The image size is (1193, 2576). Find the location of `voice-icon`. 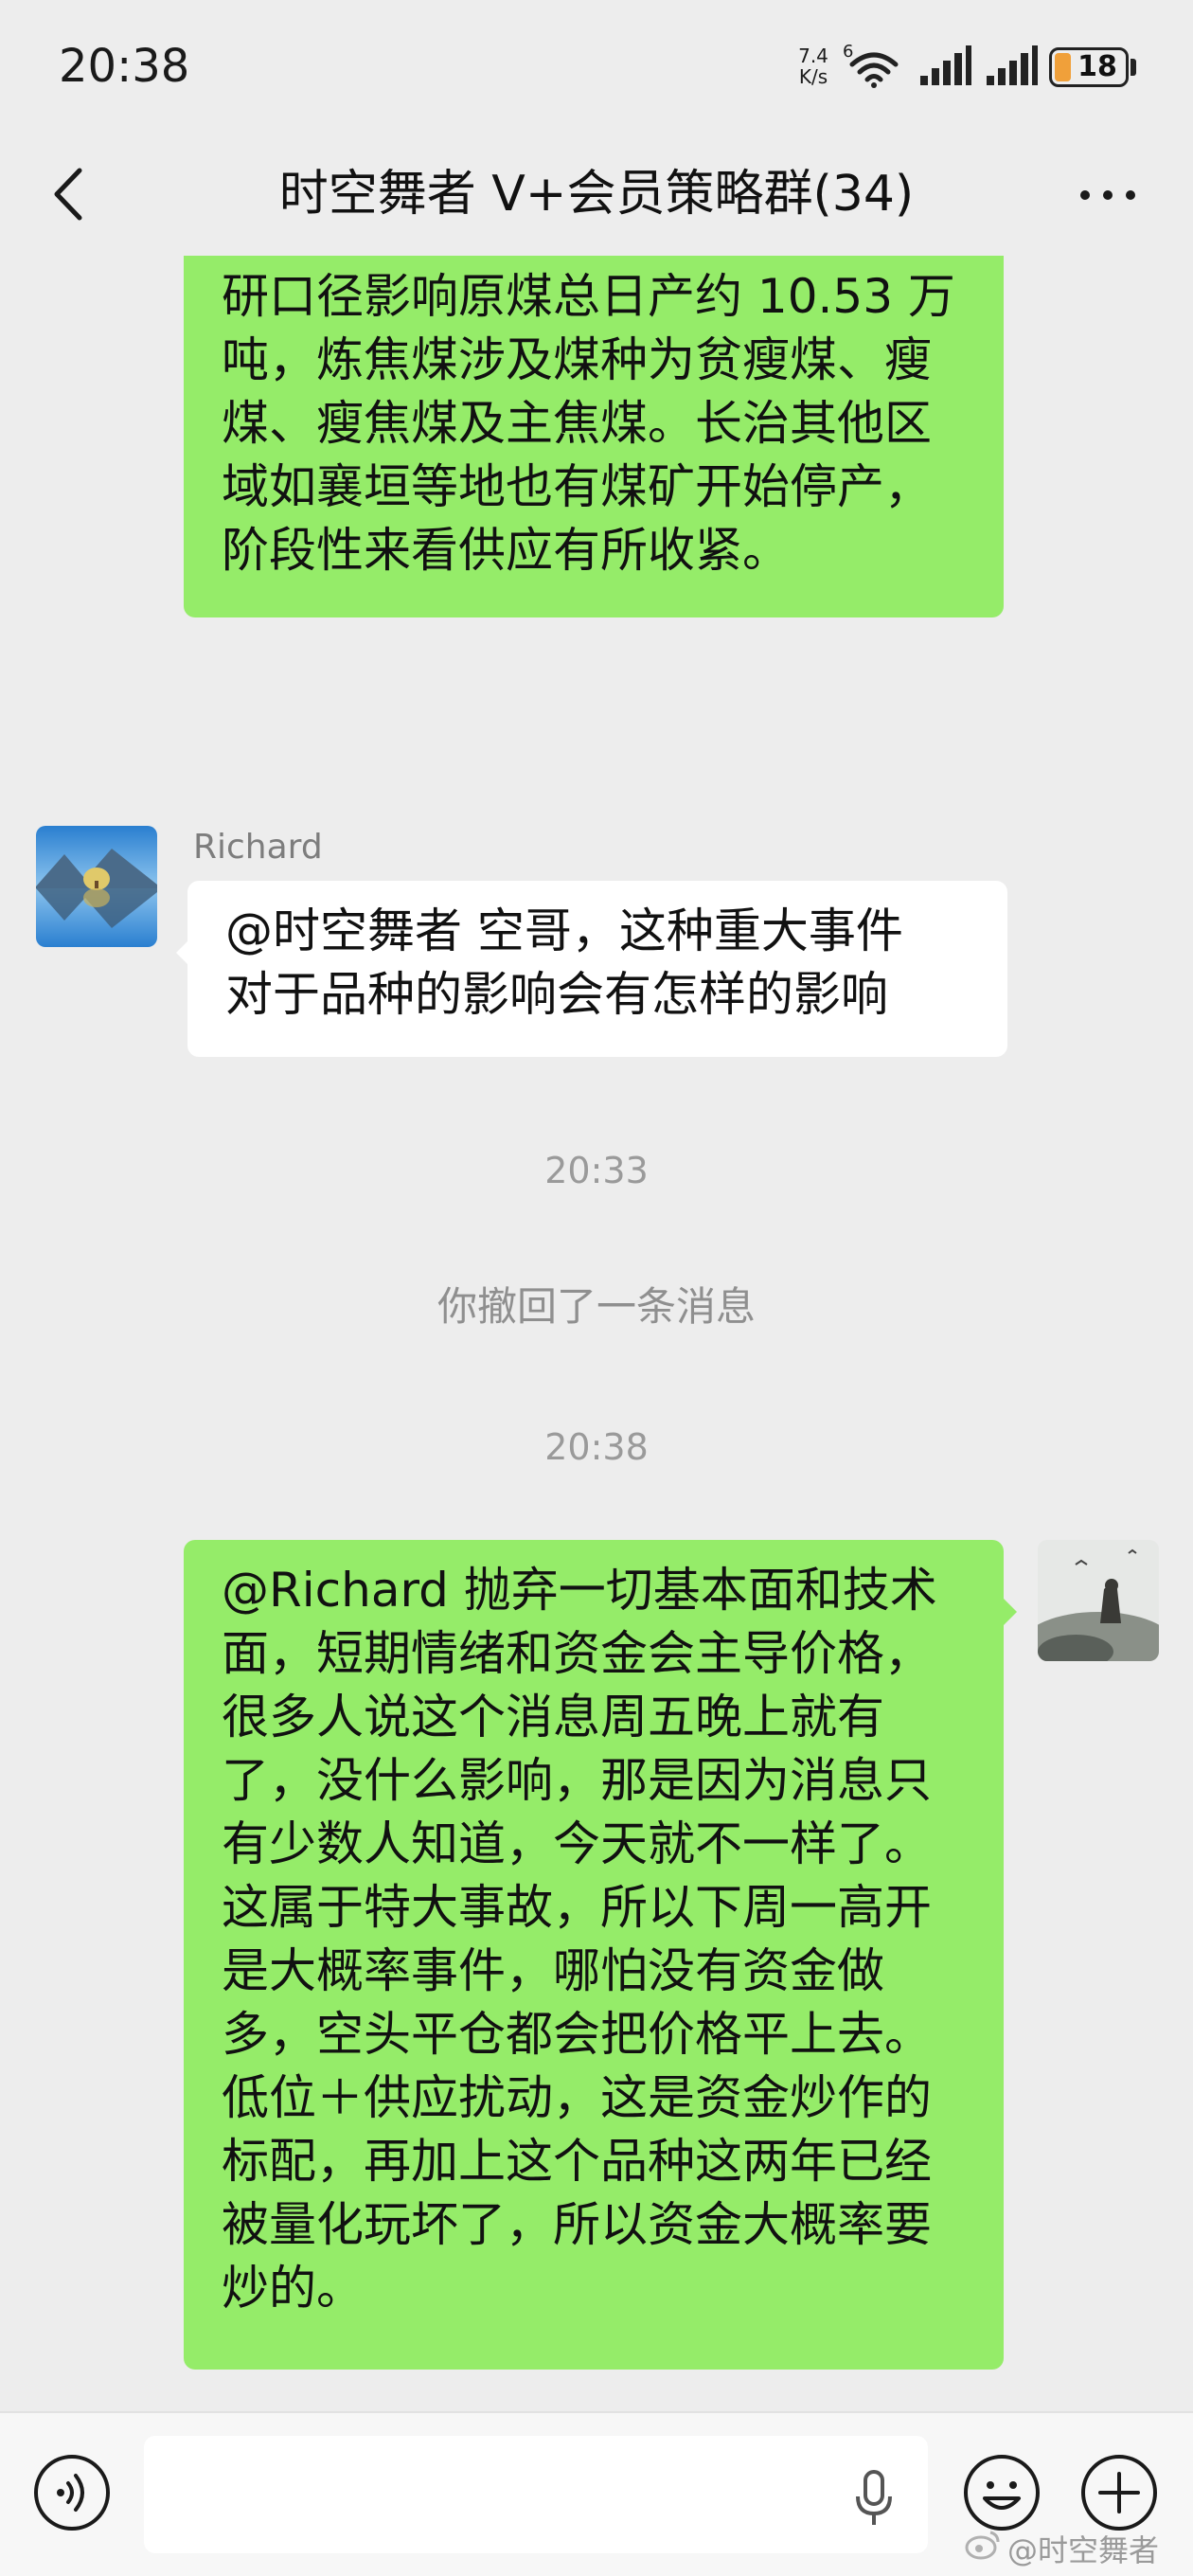

voice-icon is located at coordinates (72, 2492).